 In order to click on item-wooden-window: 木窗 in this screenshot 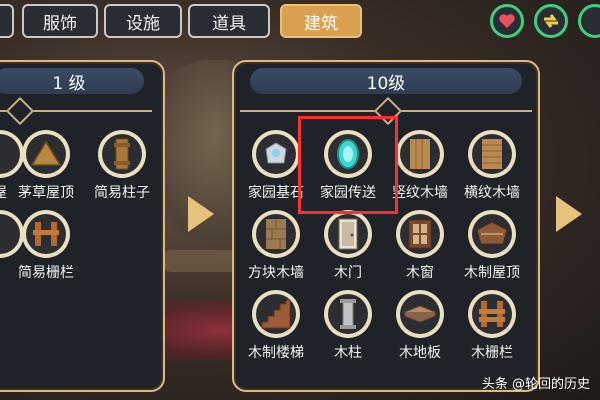, I will do `click(420, 248)`.